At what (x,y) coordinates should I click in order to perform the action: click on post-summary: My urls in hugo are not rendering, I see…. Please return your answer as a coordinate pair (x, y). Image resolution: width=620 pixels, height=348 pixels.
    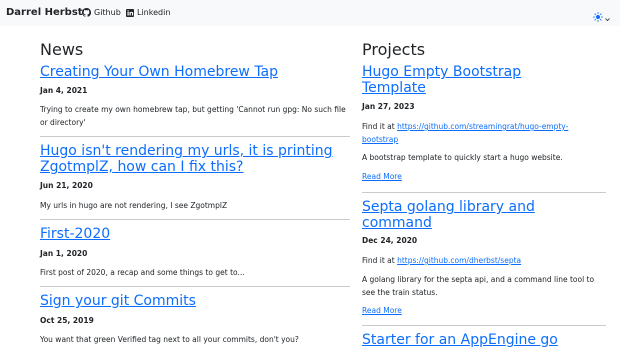
    Looking at the image, I should click on (134, 205).